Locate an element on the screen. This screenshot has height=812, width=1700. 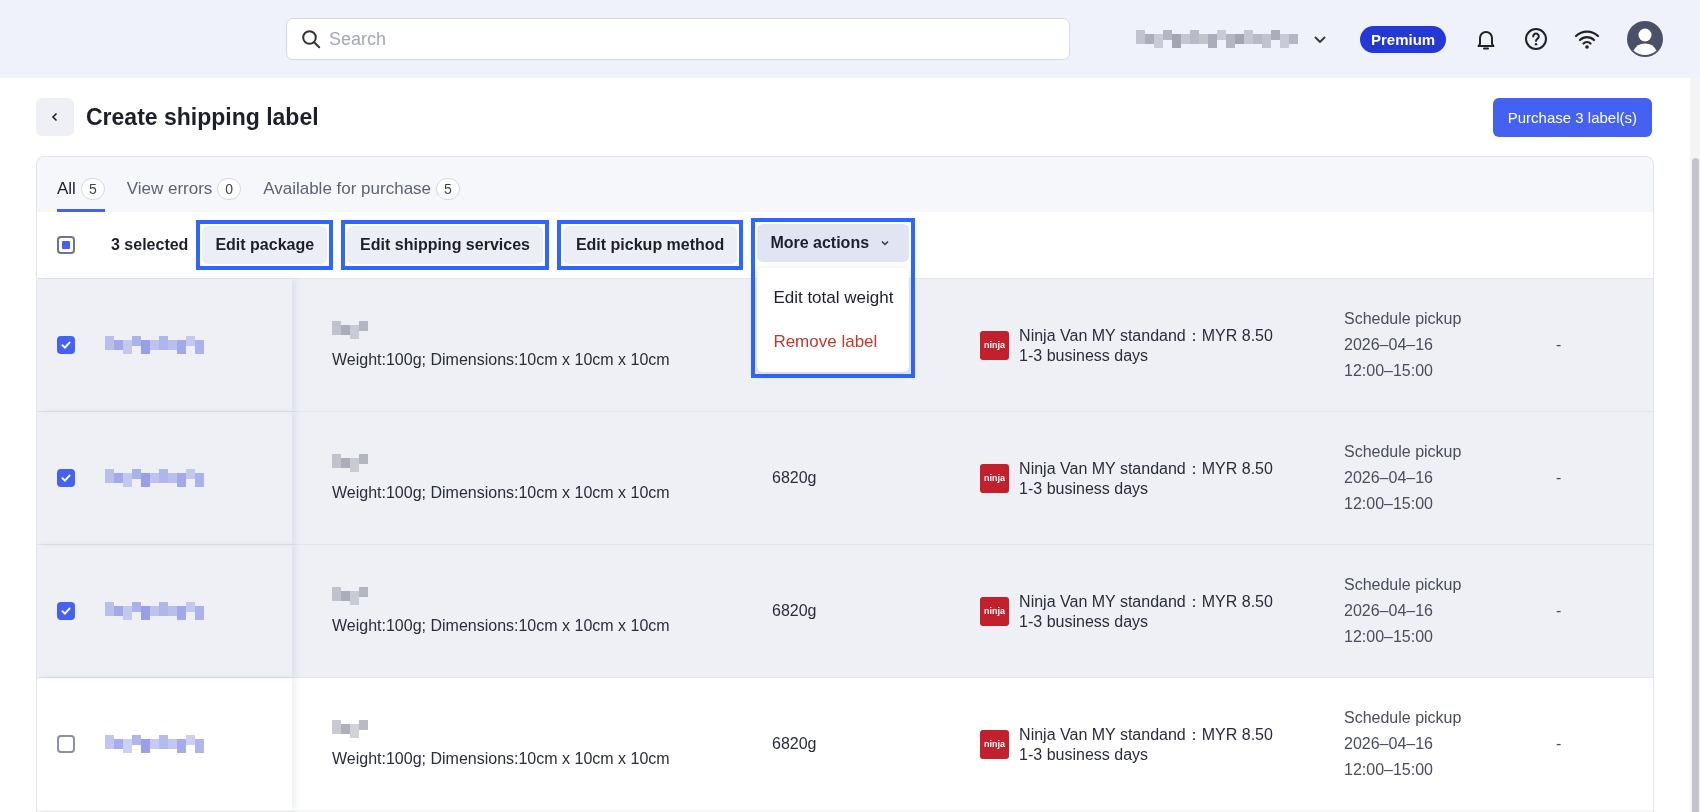
tab: Available for purchase 5 is located at coordinates (361, 195).